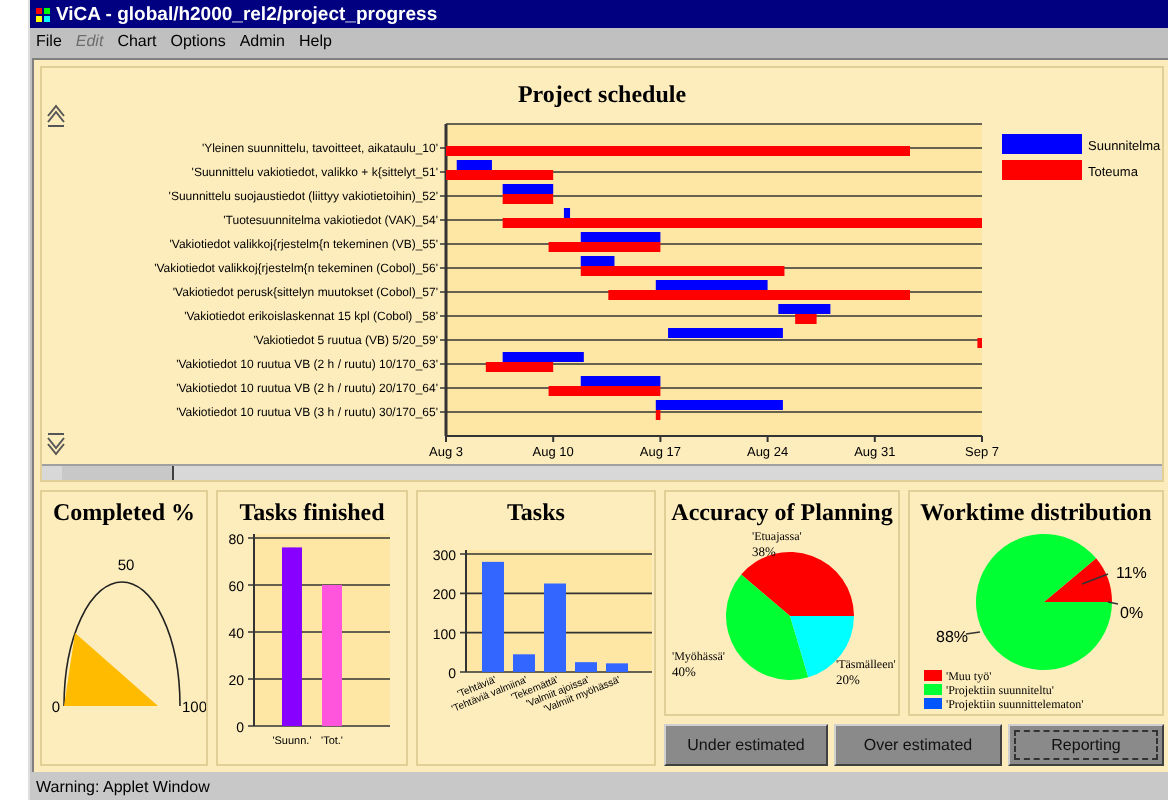  Describe the element at coordinates (1131, 573) in the screenshot. I see `slice-value: 11%` at that location.